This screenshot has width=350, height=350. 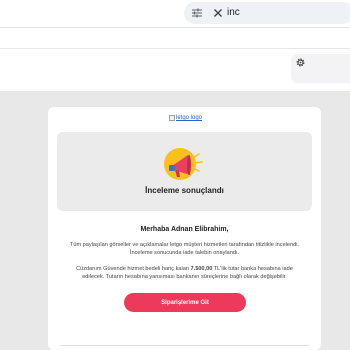 What do you see at coordinates (183, 164) in the screenshot?
I see `megaphone-icon` at bounding box center [183, 164].